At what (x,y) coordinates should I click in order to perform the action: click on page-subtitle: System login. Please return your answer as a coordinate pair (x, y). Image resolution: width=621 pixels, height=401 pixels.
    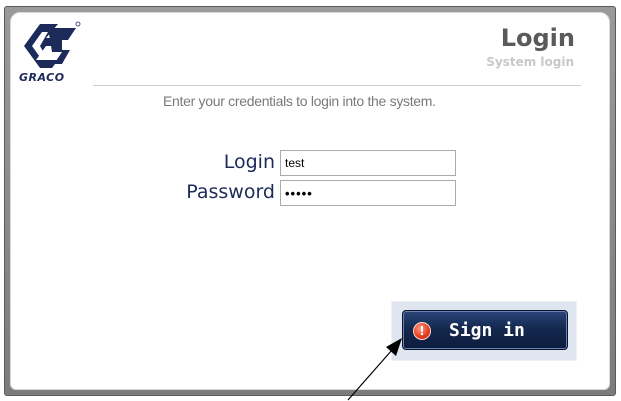
    Looking at the image, I should click on (530, 62).